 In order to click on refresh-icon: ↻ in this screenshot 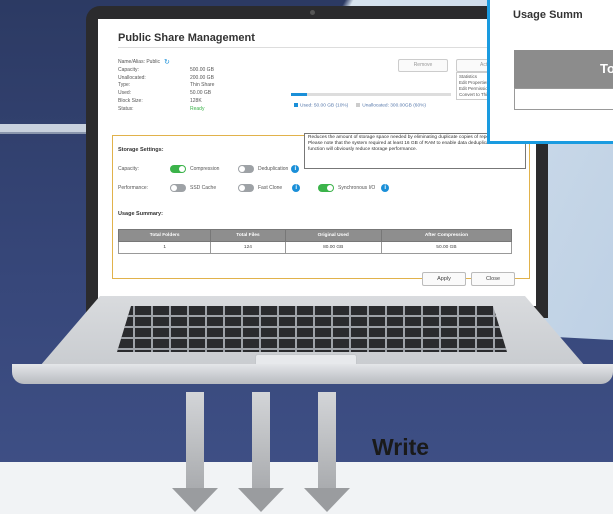, I will do `click(167, 63)`.